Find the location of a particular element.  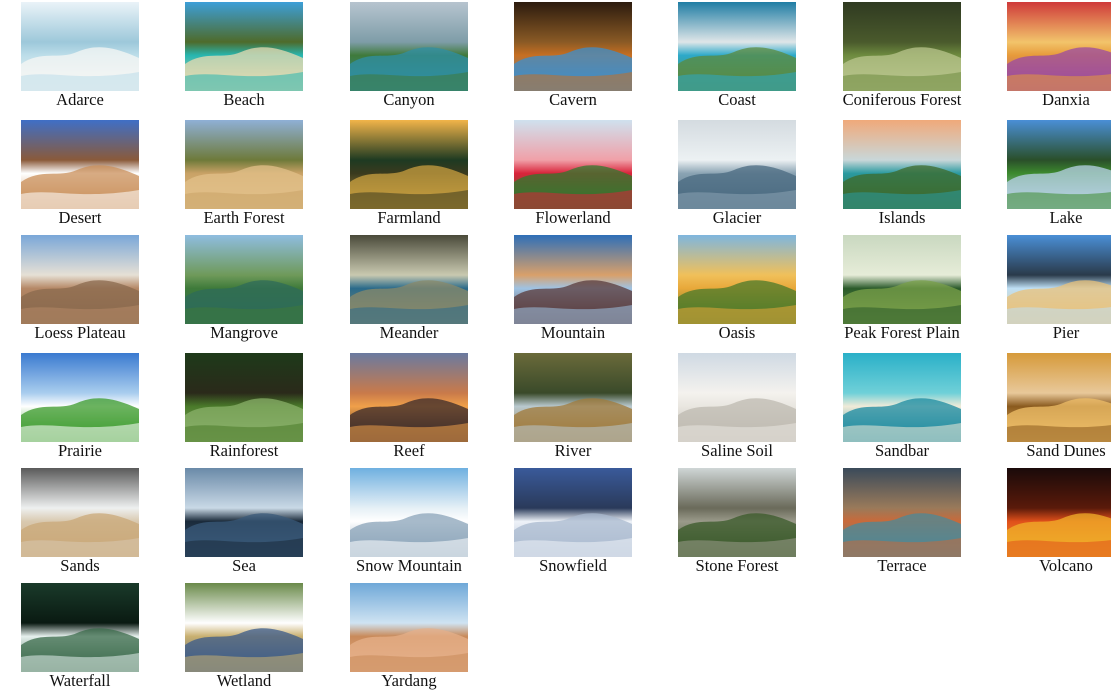

meander-photo is located at coordinates (409, 279).